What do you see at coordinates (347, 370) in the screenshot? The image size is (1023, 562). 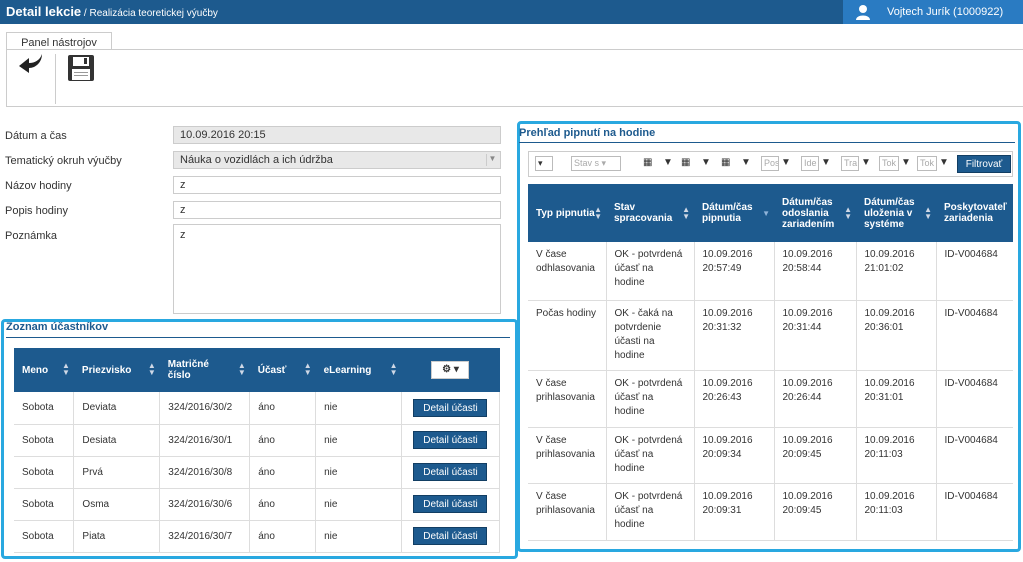 I see `col-elearning-label: eLearning` at bounding box center [347, 370].